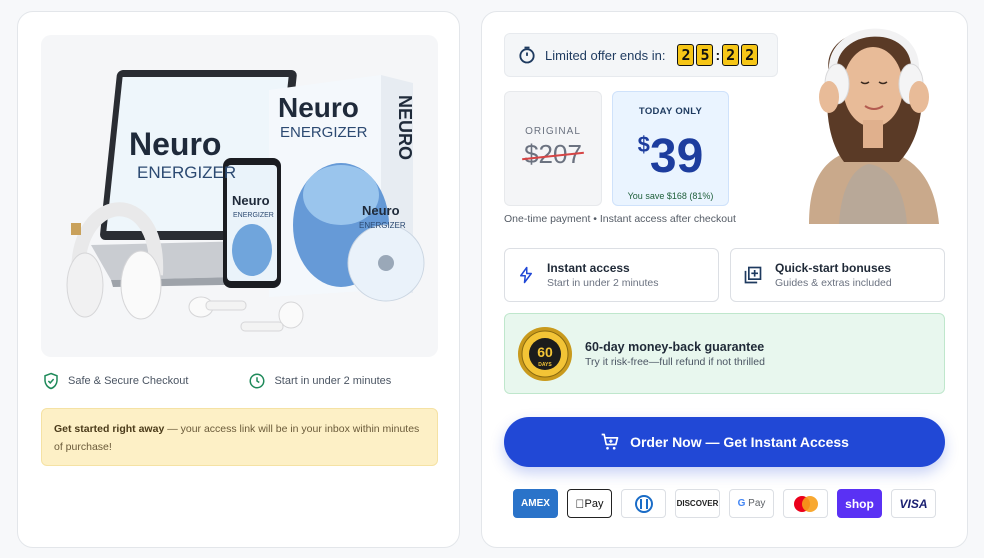 The image size is (984, 558). Describe the element at coordinates (128, 381) in the screenshot. I see `trust-label: Safe & Secure Checkout` at that location.